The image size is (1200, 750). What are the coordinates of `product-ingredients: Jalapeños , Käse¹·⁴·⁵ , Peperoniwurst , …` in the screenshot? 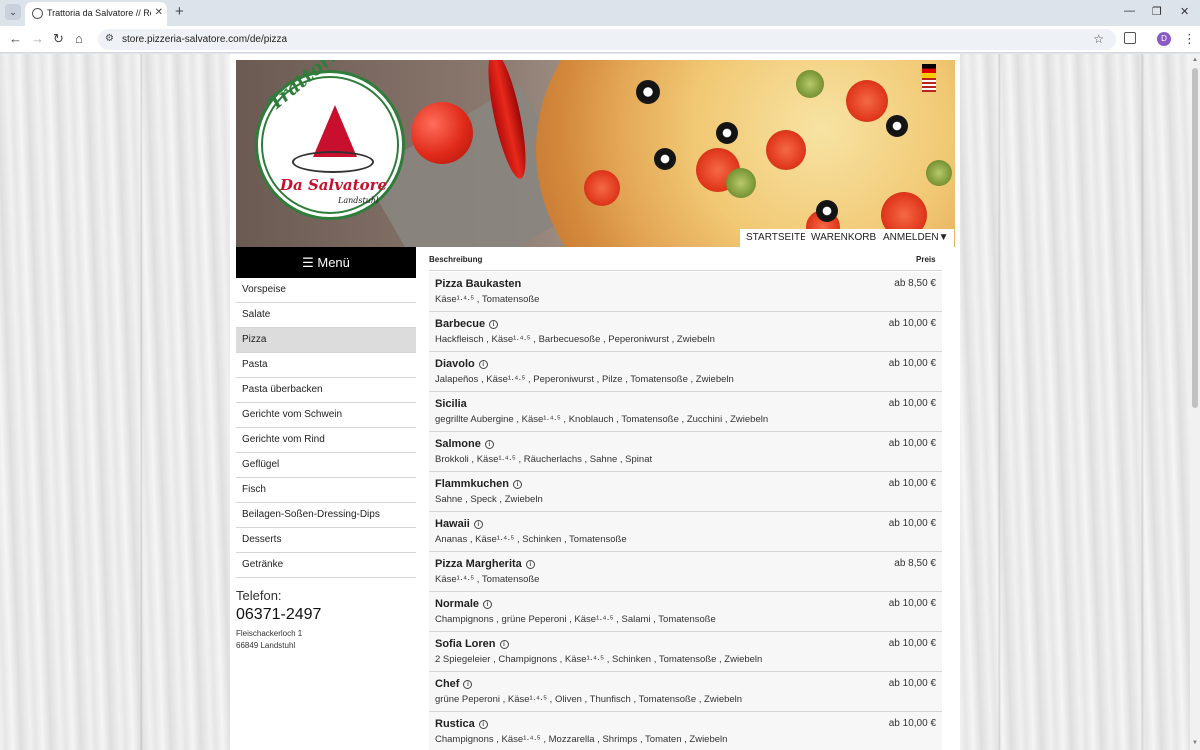 It's located at (584, 379).